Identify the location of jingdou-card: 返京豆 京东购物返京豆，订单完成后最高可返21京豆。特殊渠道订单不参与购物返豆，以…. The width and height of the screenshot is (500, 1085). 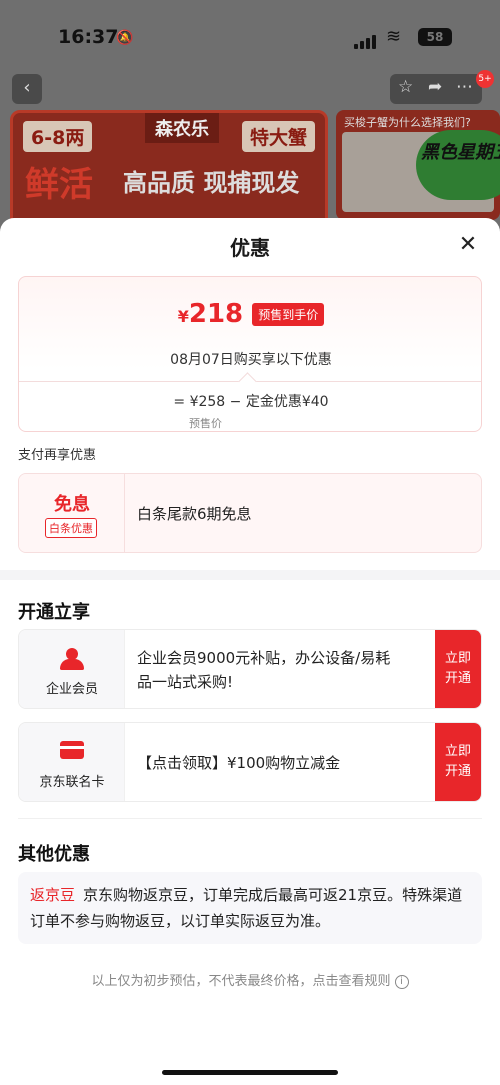
(250, 908).